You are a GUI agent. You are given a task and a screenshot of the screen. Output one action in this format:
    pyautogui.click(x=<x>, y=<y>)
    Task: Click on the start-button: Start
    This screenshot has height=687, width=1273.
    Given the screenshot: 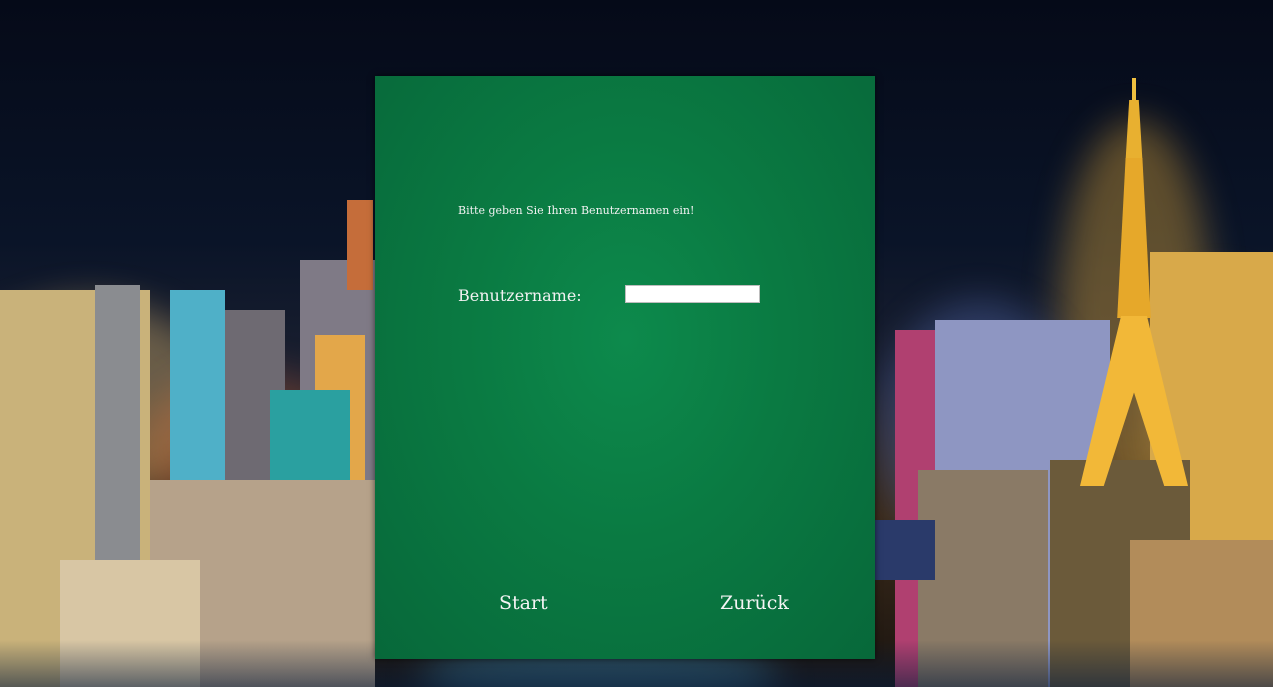 What is the action you would take?
    pyautogui.click(x=523, y=603)
    